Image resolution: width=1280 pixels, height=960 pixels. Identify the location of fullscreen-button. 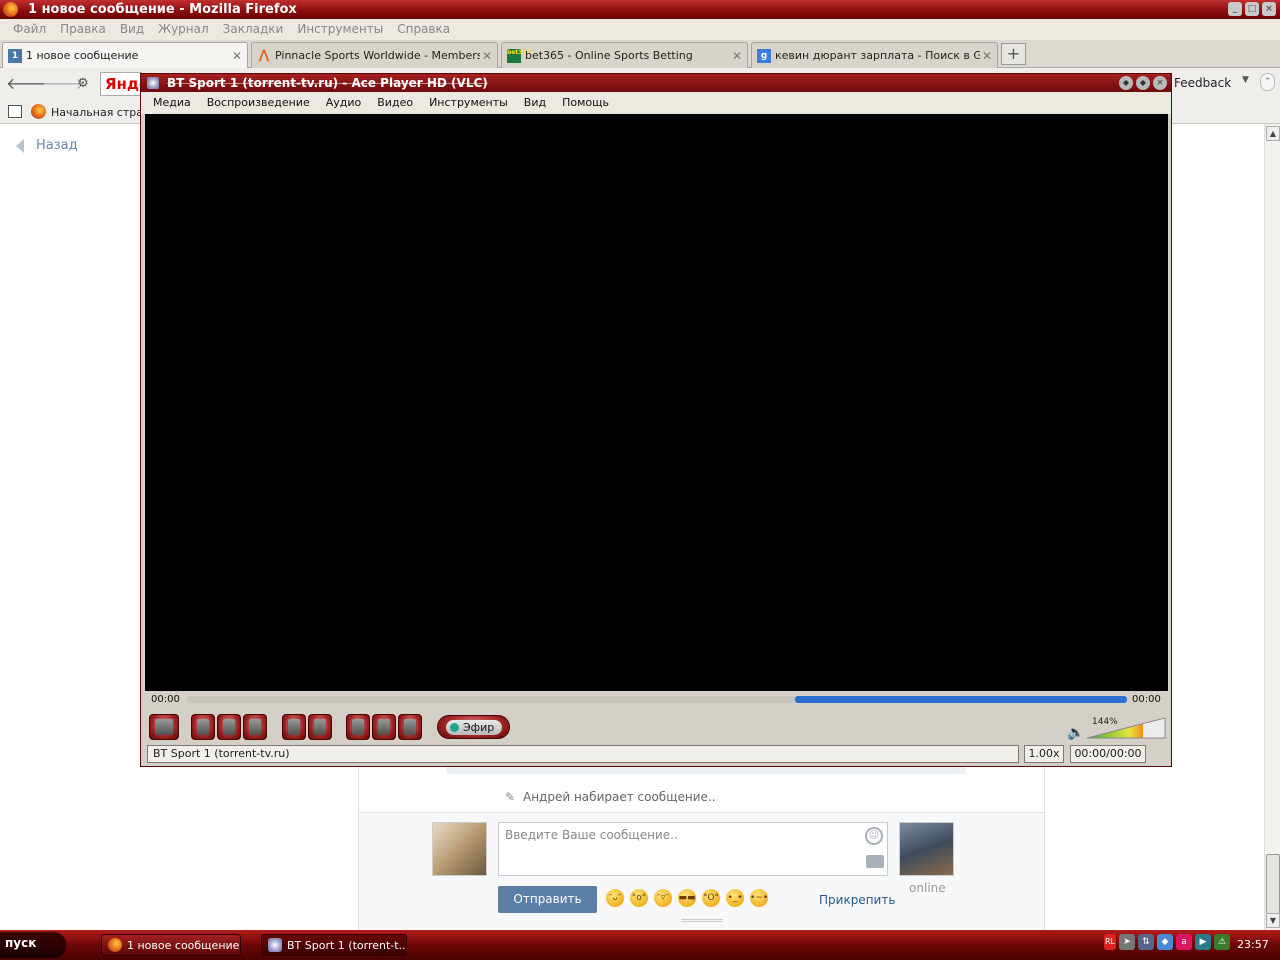
(294, 727).